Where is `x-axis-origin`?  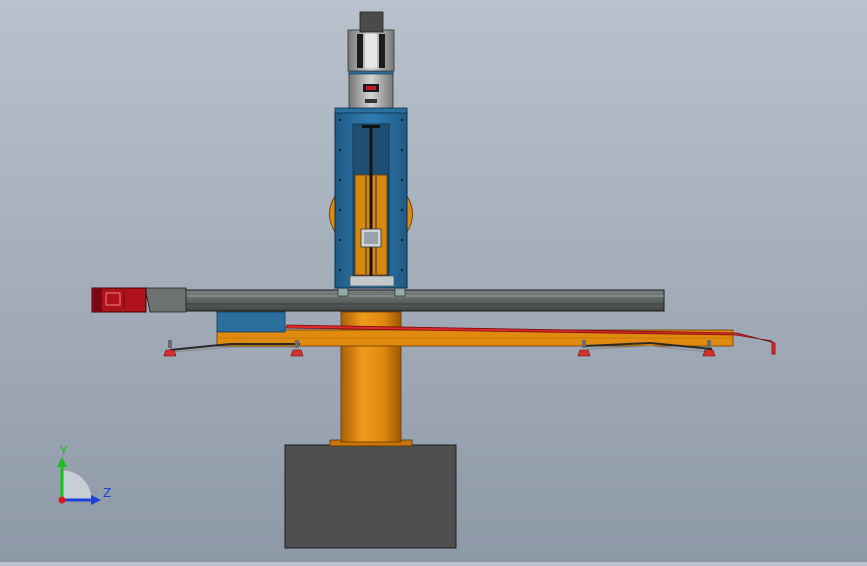 x-axis-origin is located at coordinates (62, 500).